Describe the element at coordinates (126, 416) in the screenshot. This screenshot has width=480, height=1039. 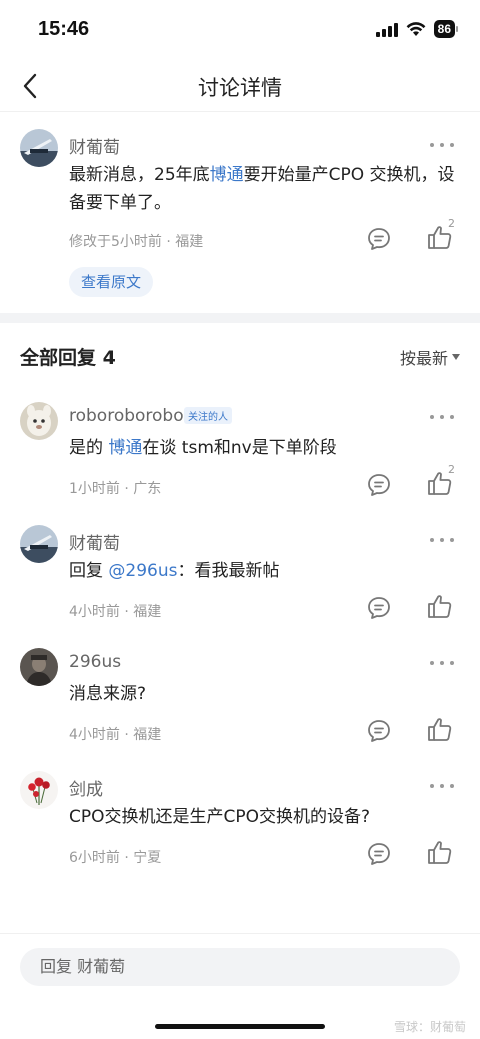
I see `reply-author: roboroborobo` at that location.